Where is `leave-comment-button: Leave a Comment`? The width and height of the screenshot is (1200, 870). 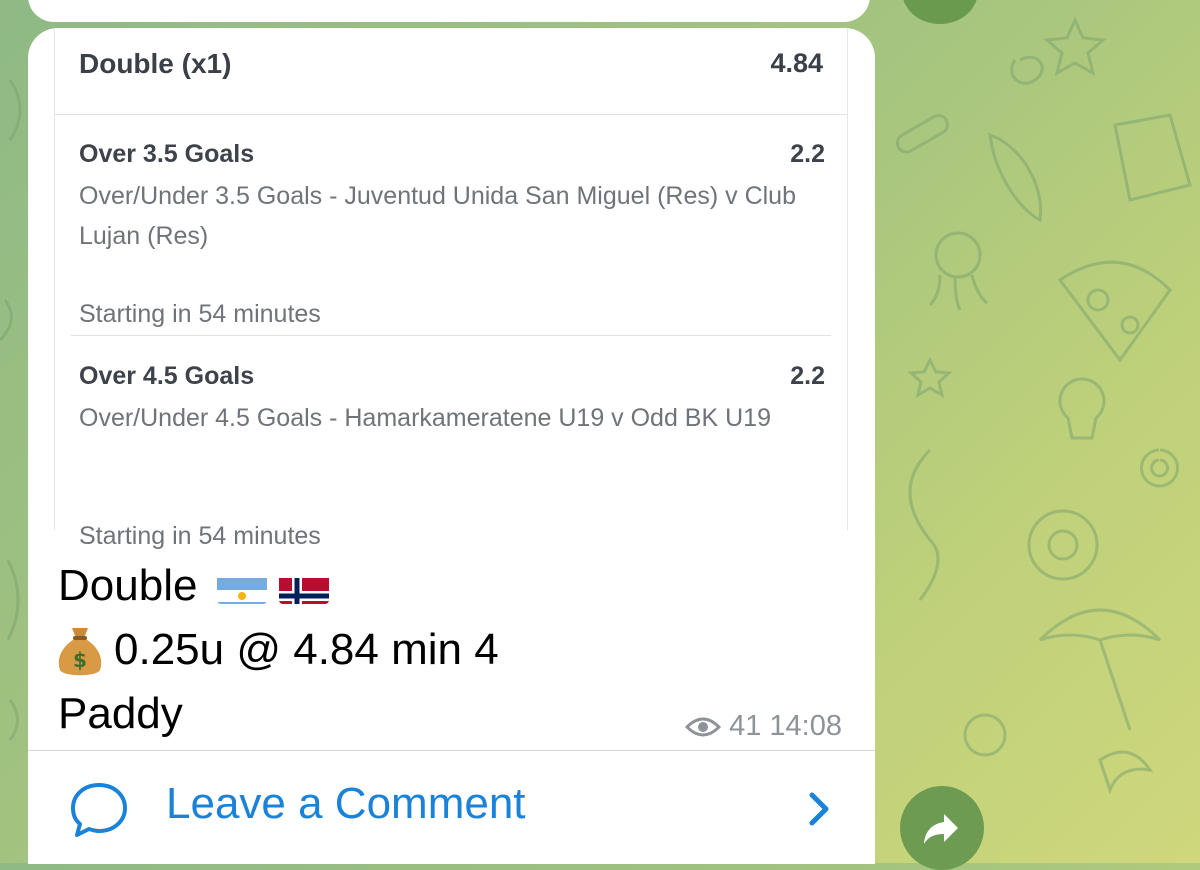
leave-comment-button: Leave a Comment is located at coordinates (451, 807).